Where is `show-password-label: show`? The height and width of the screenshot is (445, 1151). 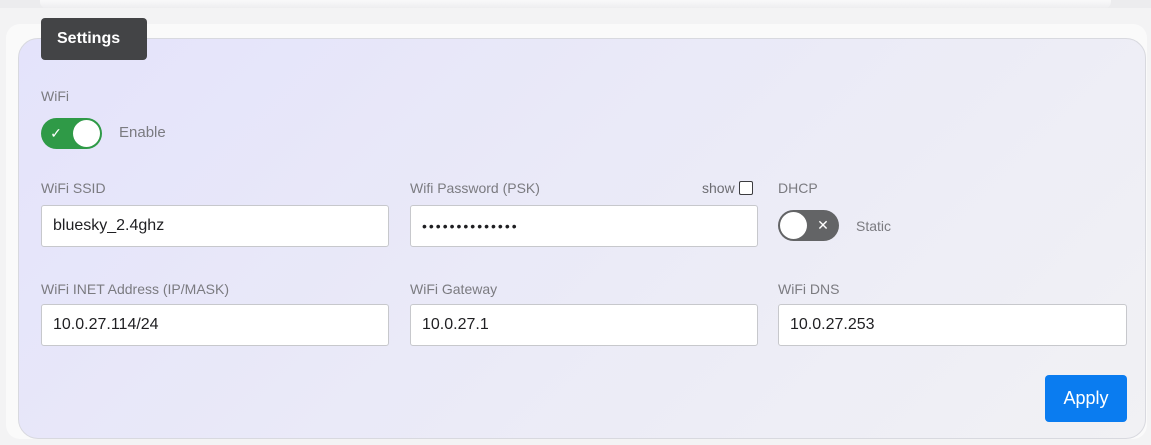 show-password-label: show is located at coordinates (718, 188).